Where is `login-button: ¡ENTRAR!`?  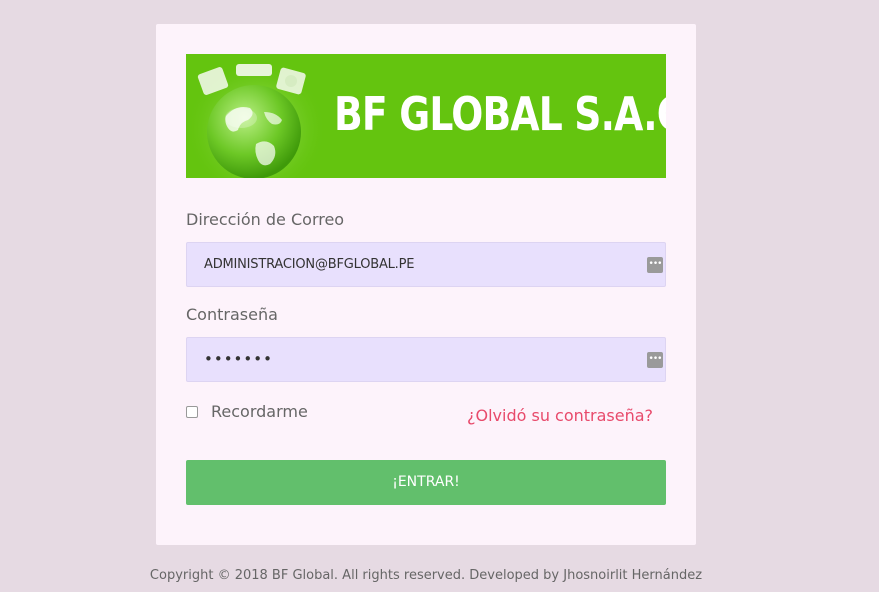
login-button: ¡ENTRAR! is located at coordinates (426, 482).